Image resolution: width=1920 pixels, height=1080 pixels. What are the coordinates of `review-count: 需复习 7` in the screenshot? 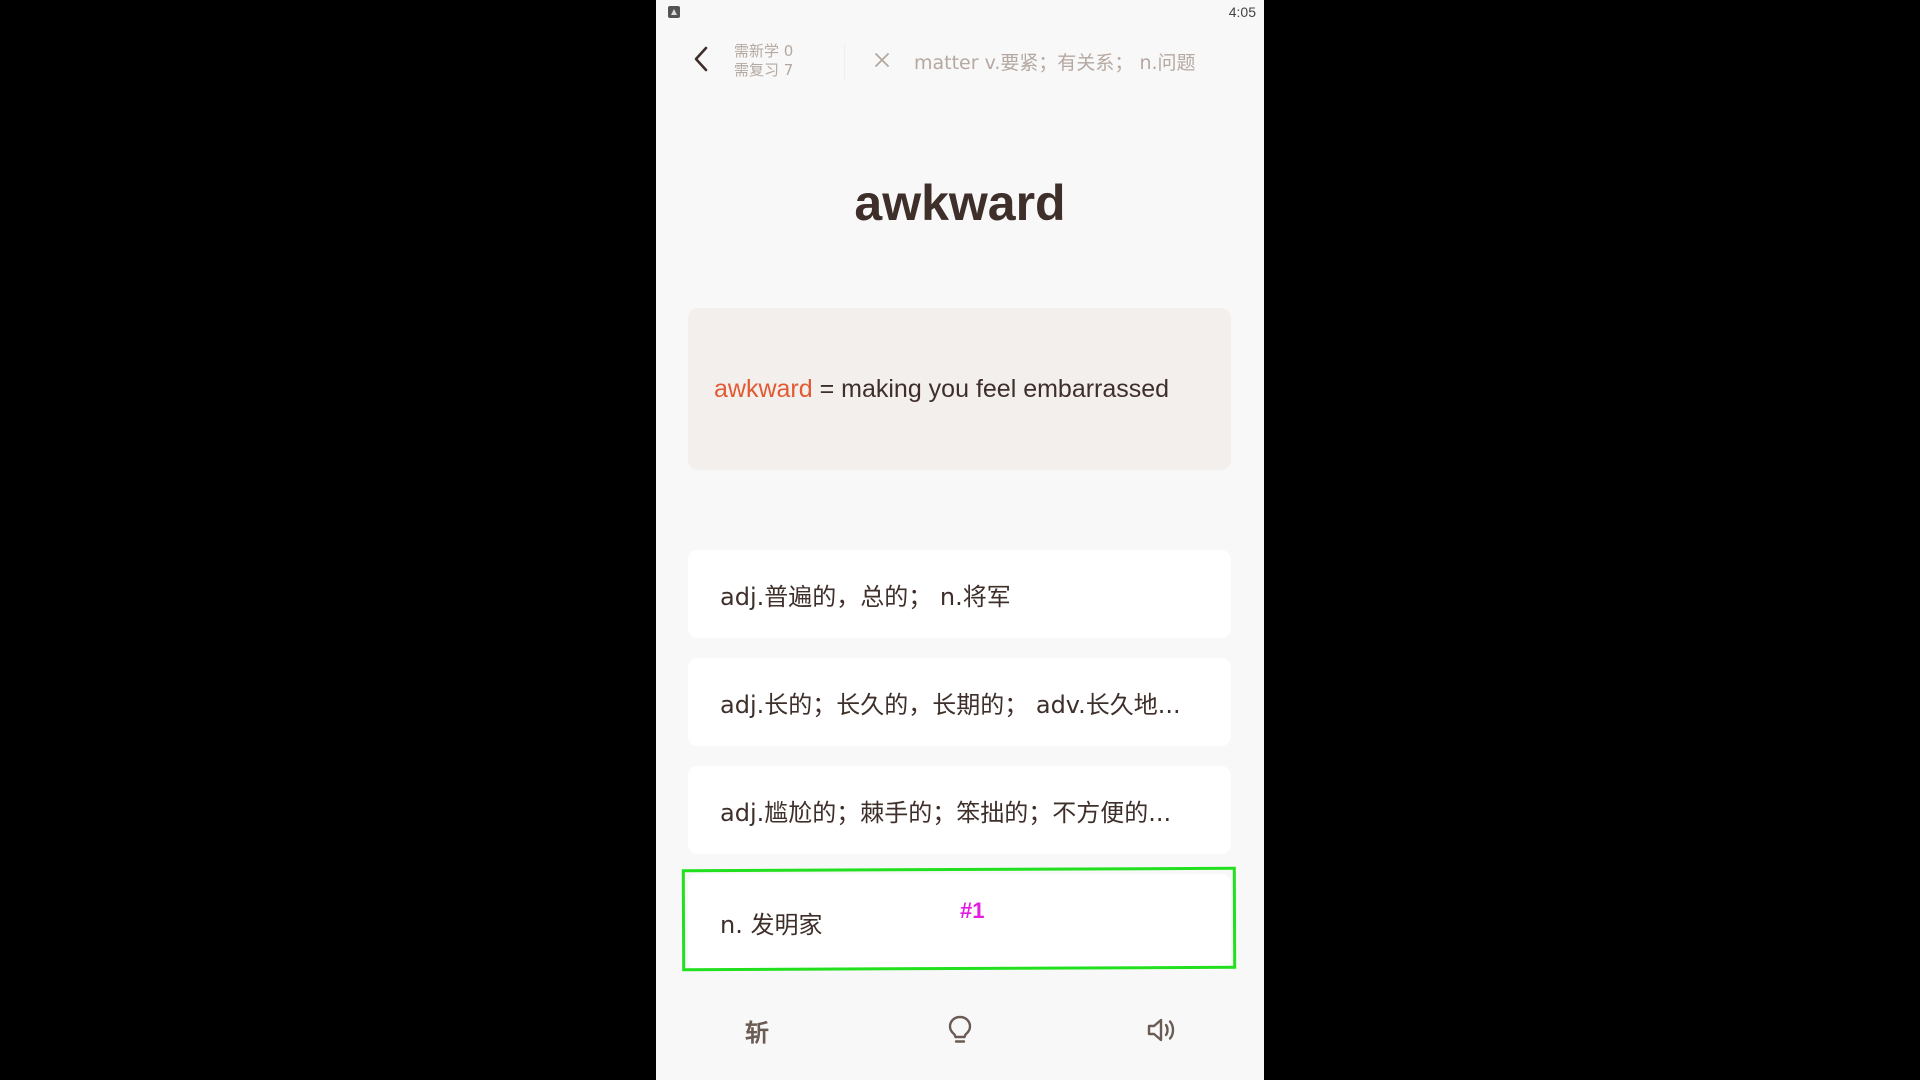 It's located at (764, 70).